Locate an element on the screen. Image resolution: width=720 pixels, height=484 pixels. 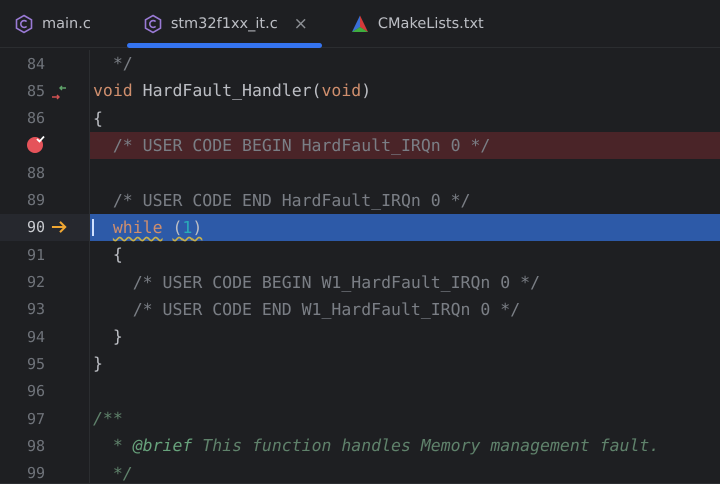
line-number: 96 is located at coordinates (35, 391).